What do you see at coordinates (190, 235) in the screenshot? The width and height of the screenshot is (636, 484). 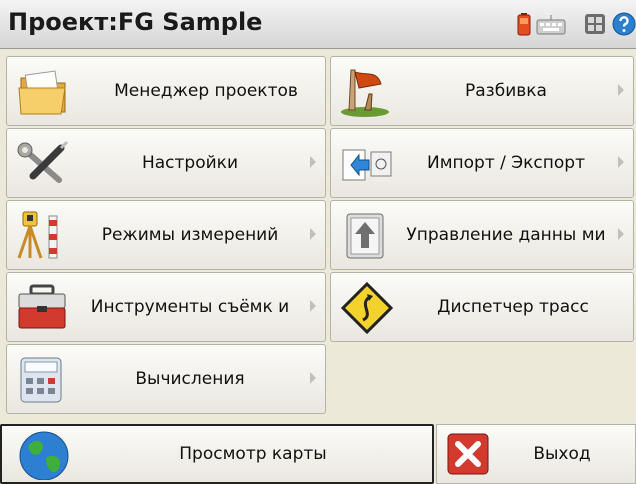 I see `survey-modes-label: Режимы измерений` at bounding box center [190, 235].